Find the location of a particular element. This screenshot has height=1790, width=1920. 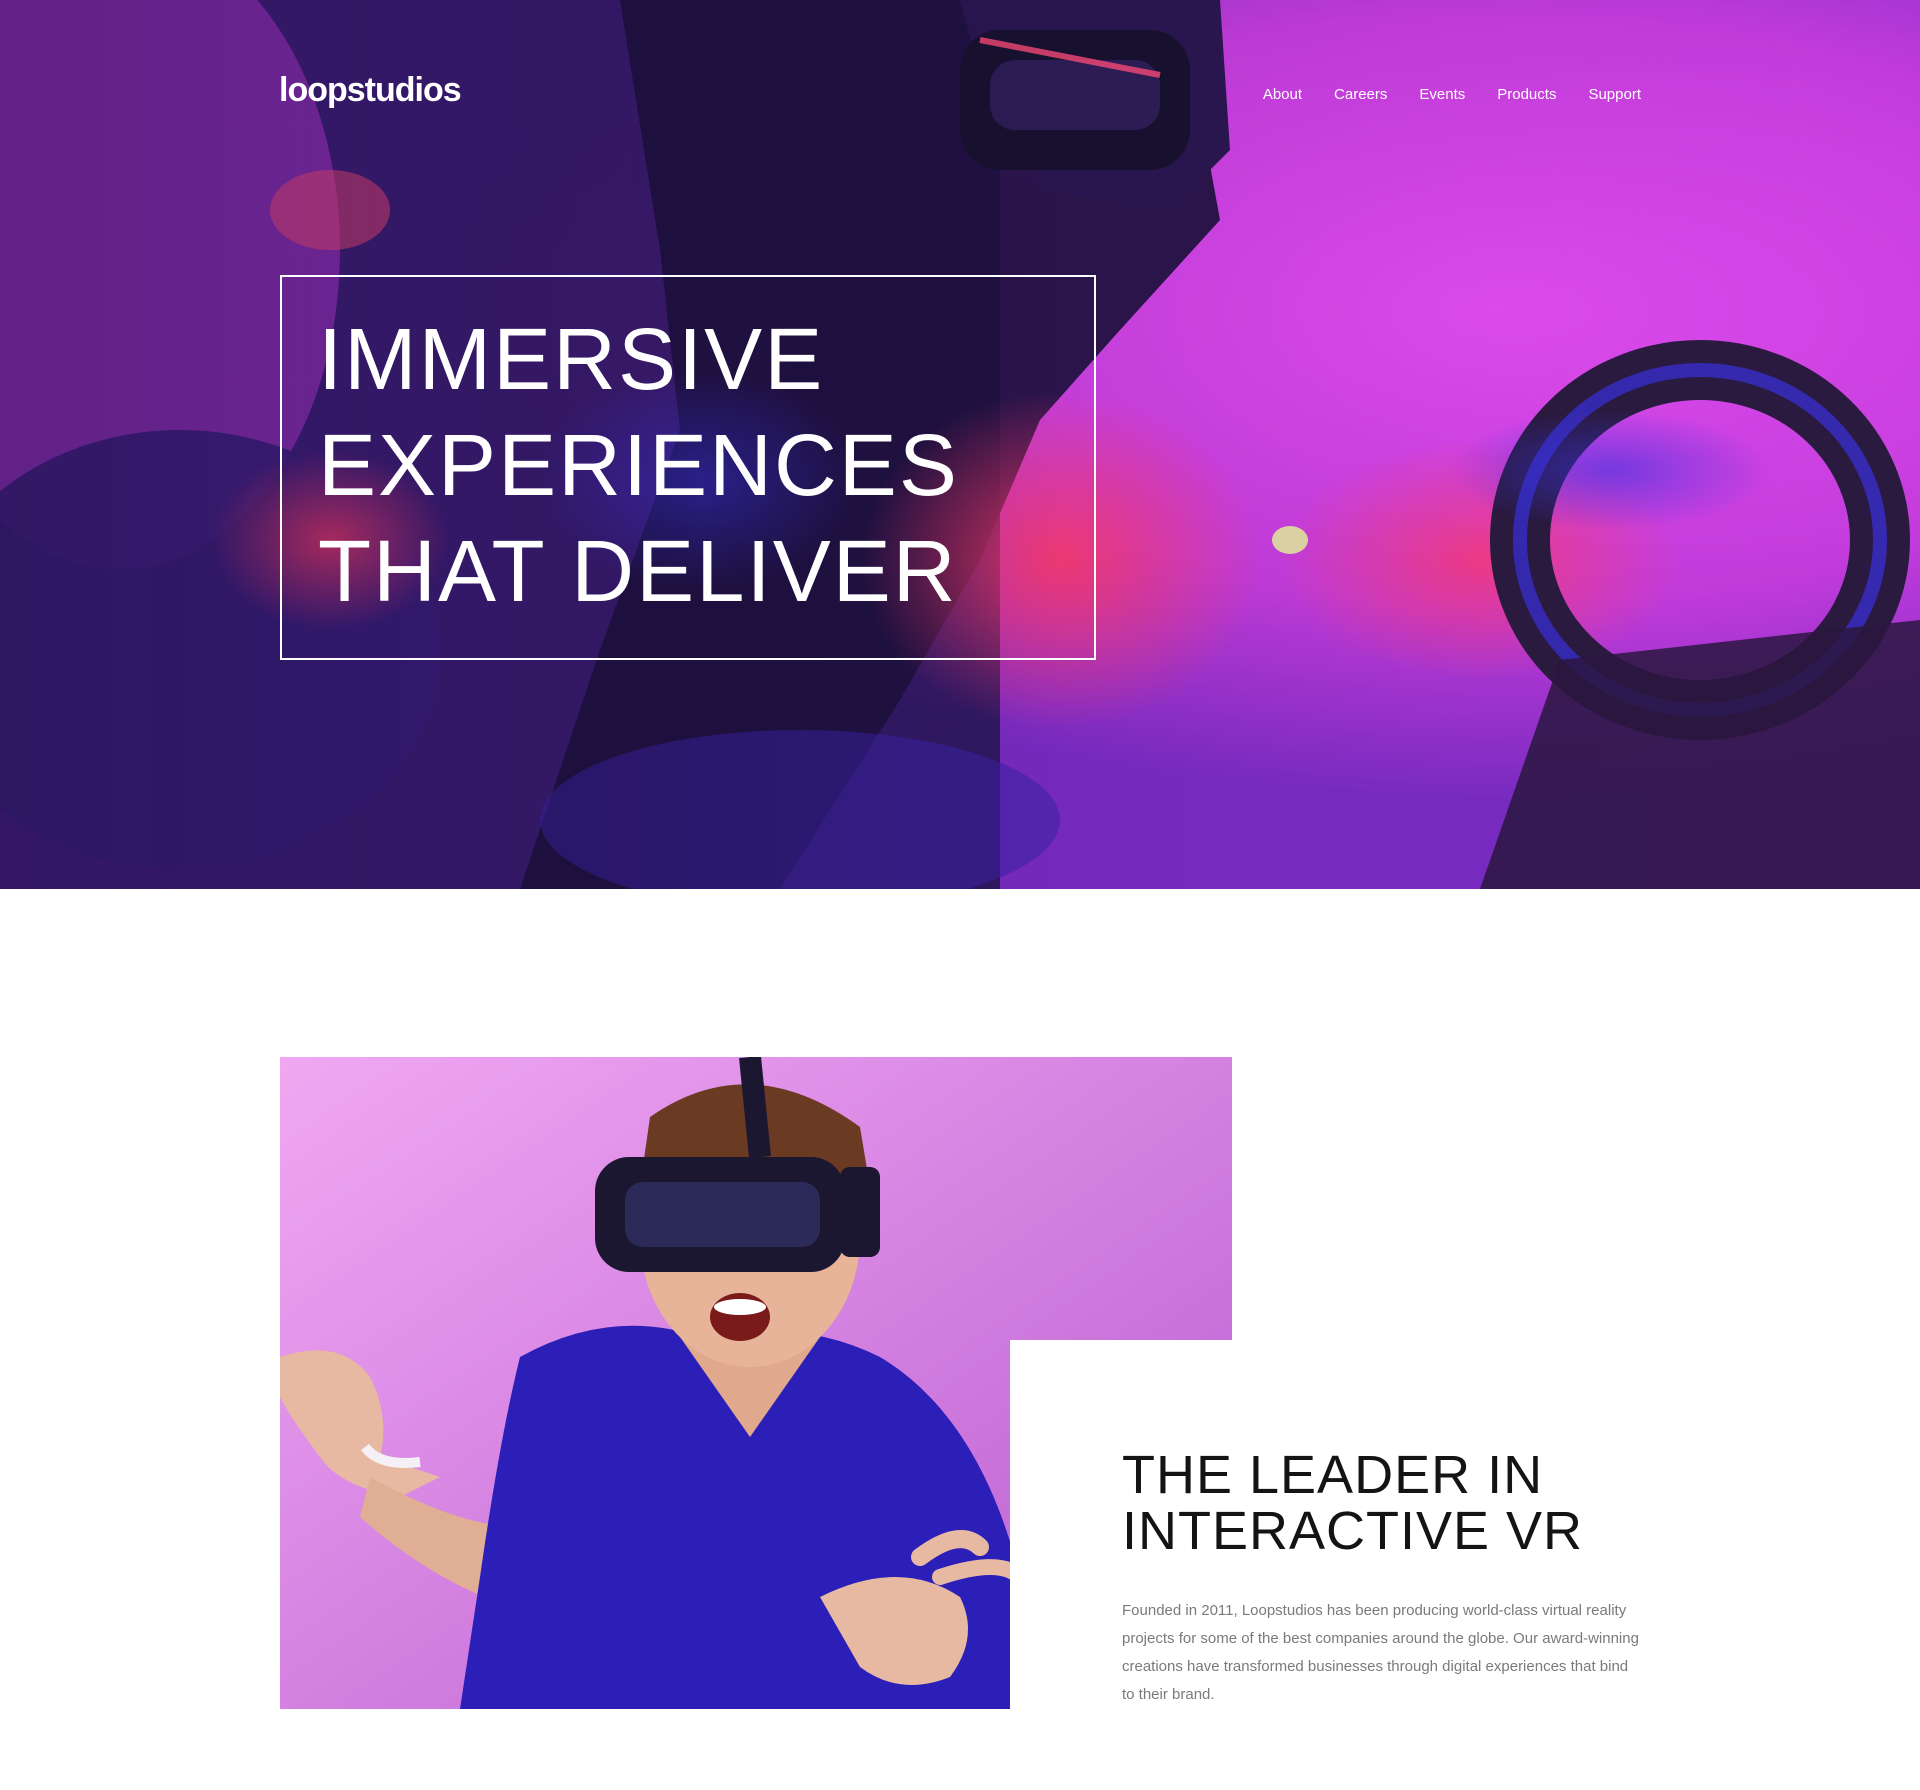

main-nav: About Careers Events Products Support is located at coordinates (1436, 94).